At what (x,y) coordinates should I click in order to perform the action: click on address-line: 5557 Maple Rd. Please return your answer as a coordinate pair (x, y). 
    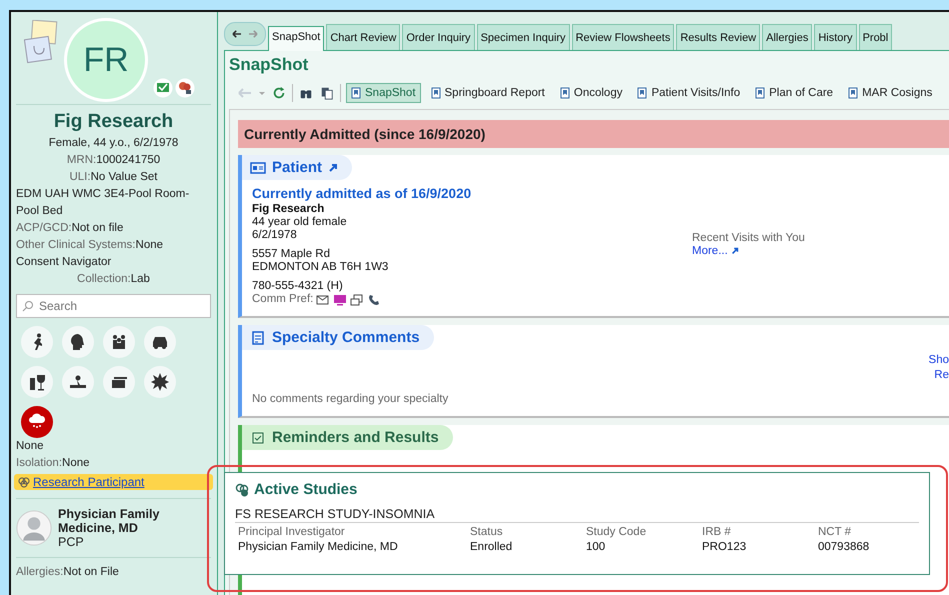
    Looking at the image, I should click on (291, 254).